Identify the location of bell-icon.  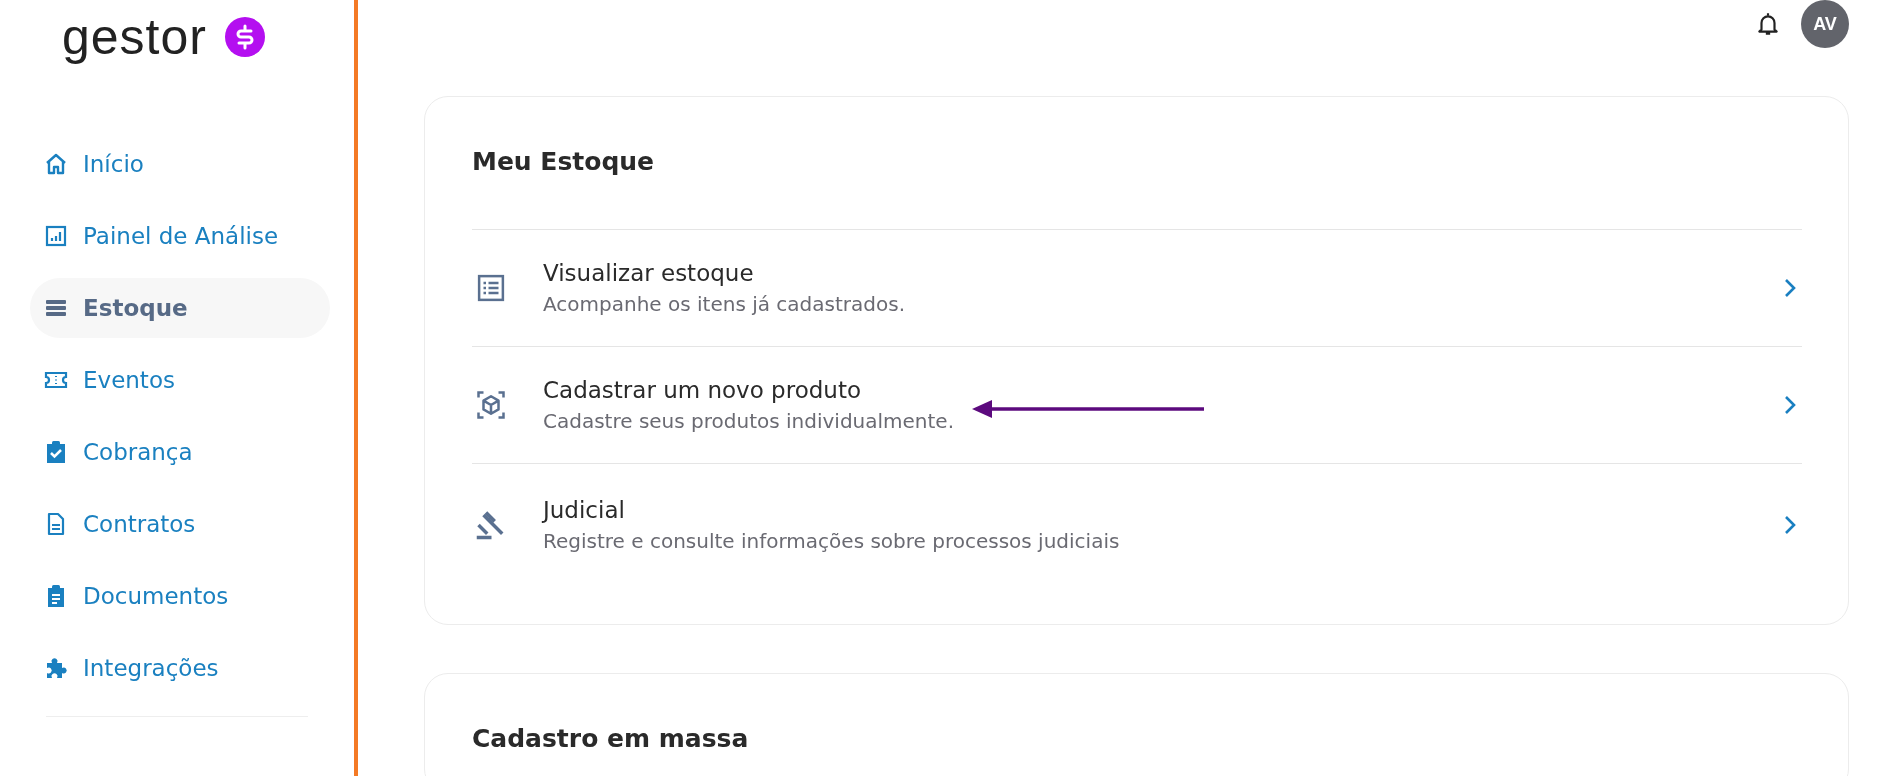
(1768, 24).